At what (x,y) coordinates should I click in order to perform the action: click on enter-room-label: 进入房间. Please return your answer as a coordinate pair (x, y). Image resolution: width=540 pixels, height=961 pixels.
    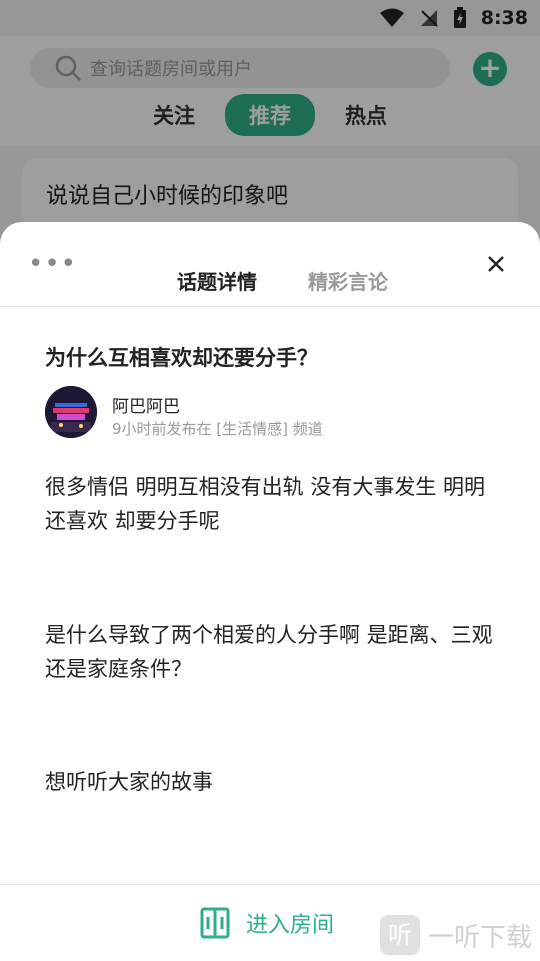
    Looking at the image, I should click on (290, 925).